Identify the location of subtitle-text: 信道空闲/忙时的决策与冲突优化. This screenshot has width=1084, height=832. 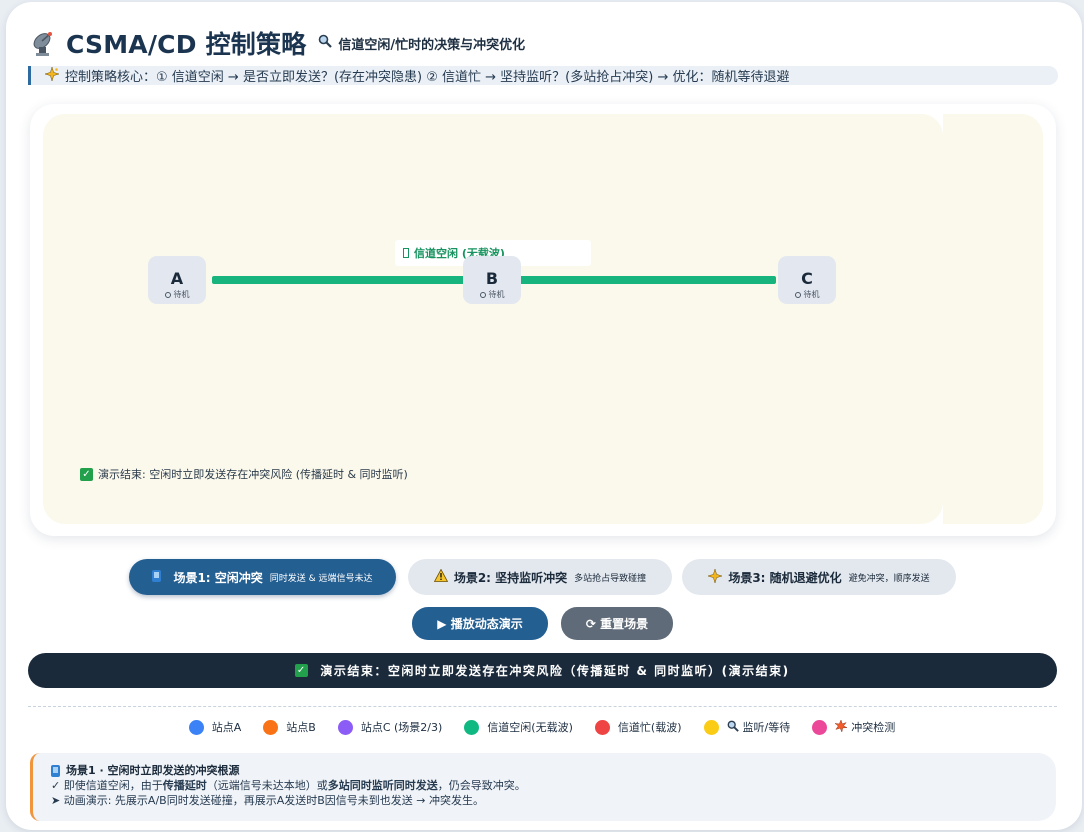
(432, 45).